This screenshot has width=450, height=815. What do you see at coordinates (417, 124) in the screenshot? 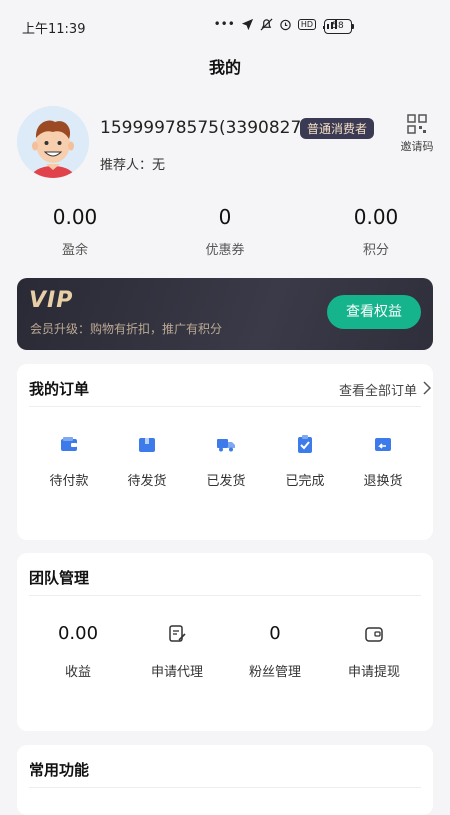
I see `qr-code-icon` at bounding box center [417, 124].